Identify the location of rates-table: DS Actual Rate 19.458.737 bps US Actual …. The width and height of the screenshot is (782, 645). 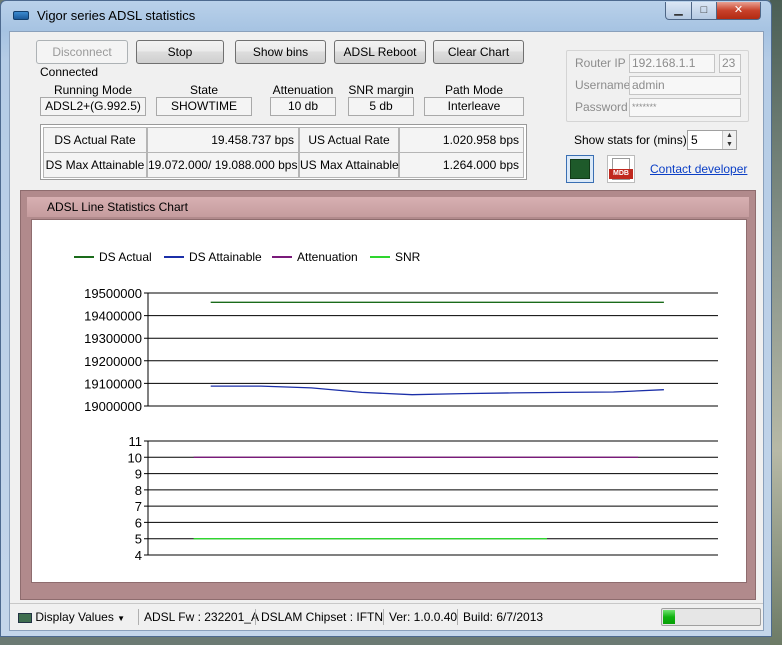
(283, 152).